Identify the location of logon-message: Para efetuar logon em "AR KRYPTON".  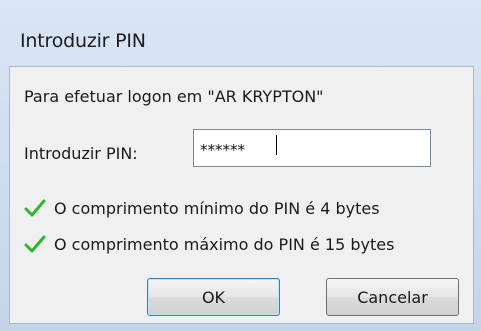
(174, 96).